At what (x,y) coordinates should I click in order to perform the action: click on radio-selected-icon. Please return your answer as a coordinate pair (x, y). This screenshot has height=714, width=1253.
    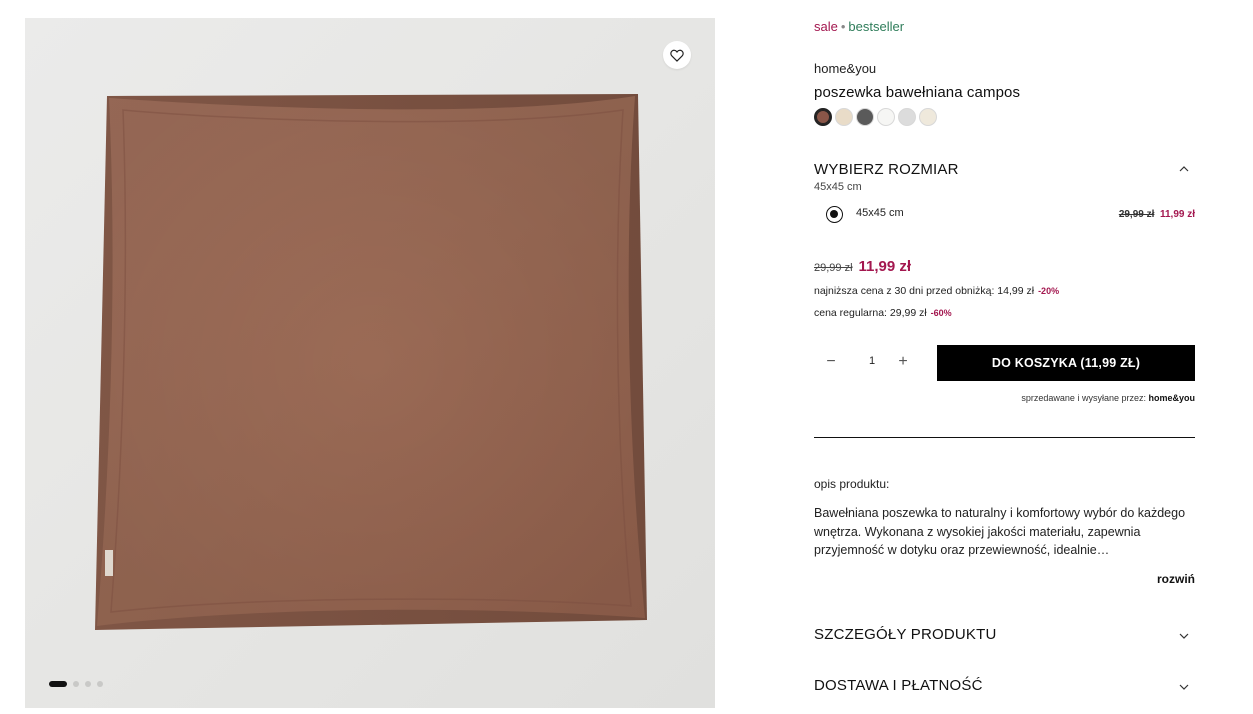
    Looking at the image, I should click on (834, 214).